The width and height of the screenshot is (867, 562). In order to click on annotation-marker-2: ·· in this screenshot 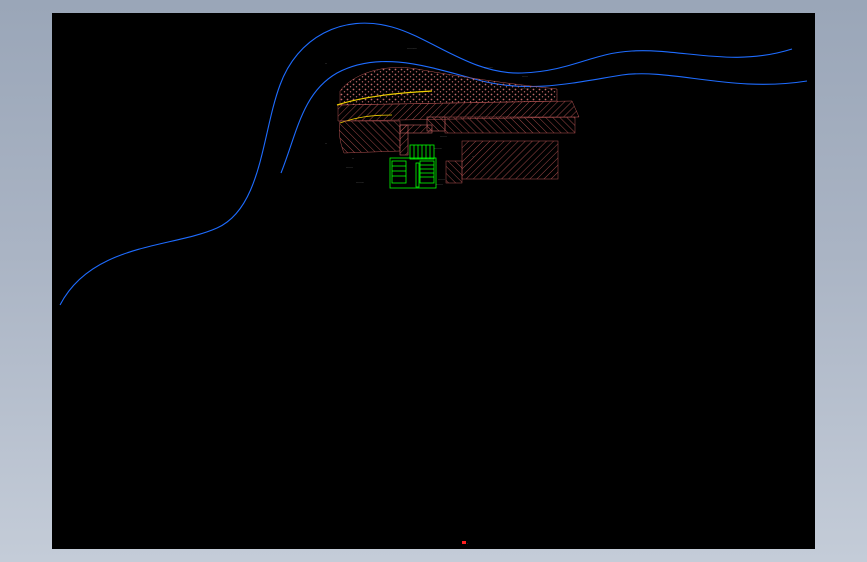, I will do `click(326, 143)`.